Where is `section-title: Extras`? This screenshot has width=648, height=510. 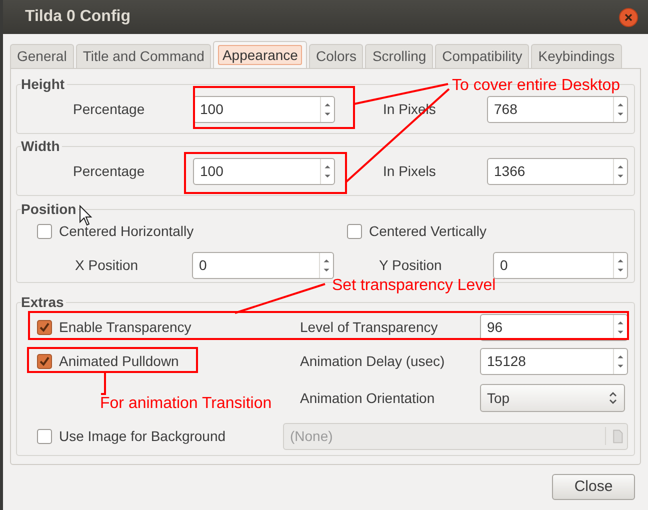
section-title: Extras is located at coordinates (43, 302).